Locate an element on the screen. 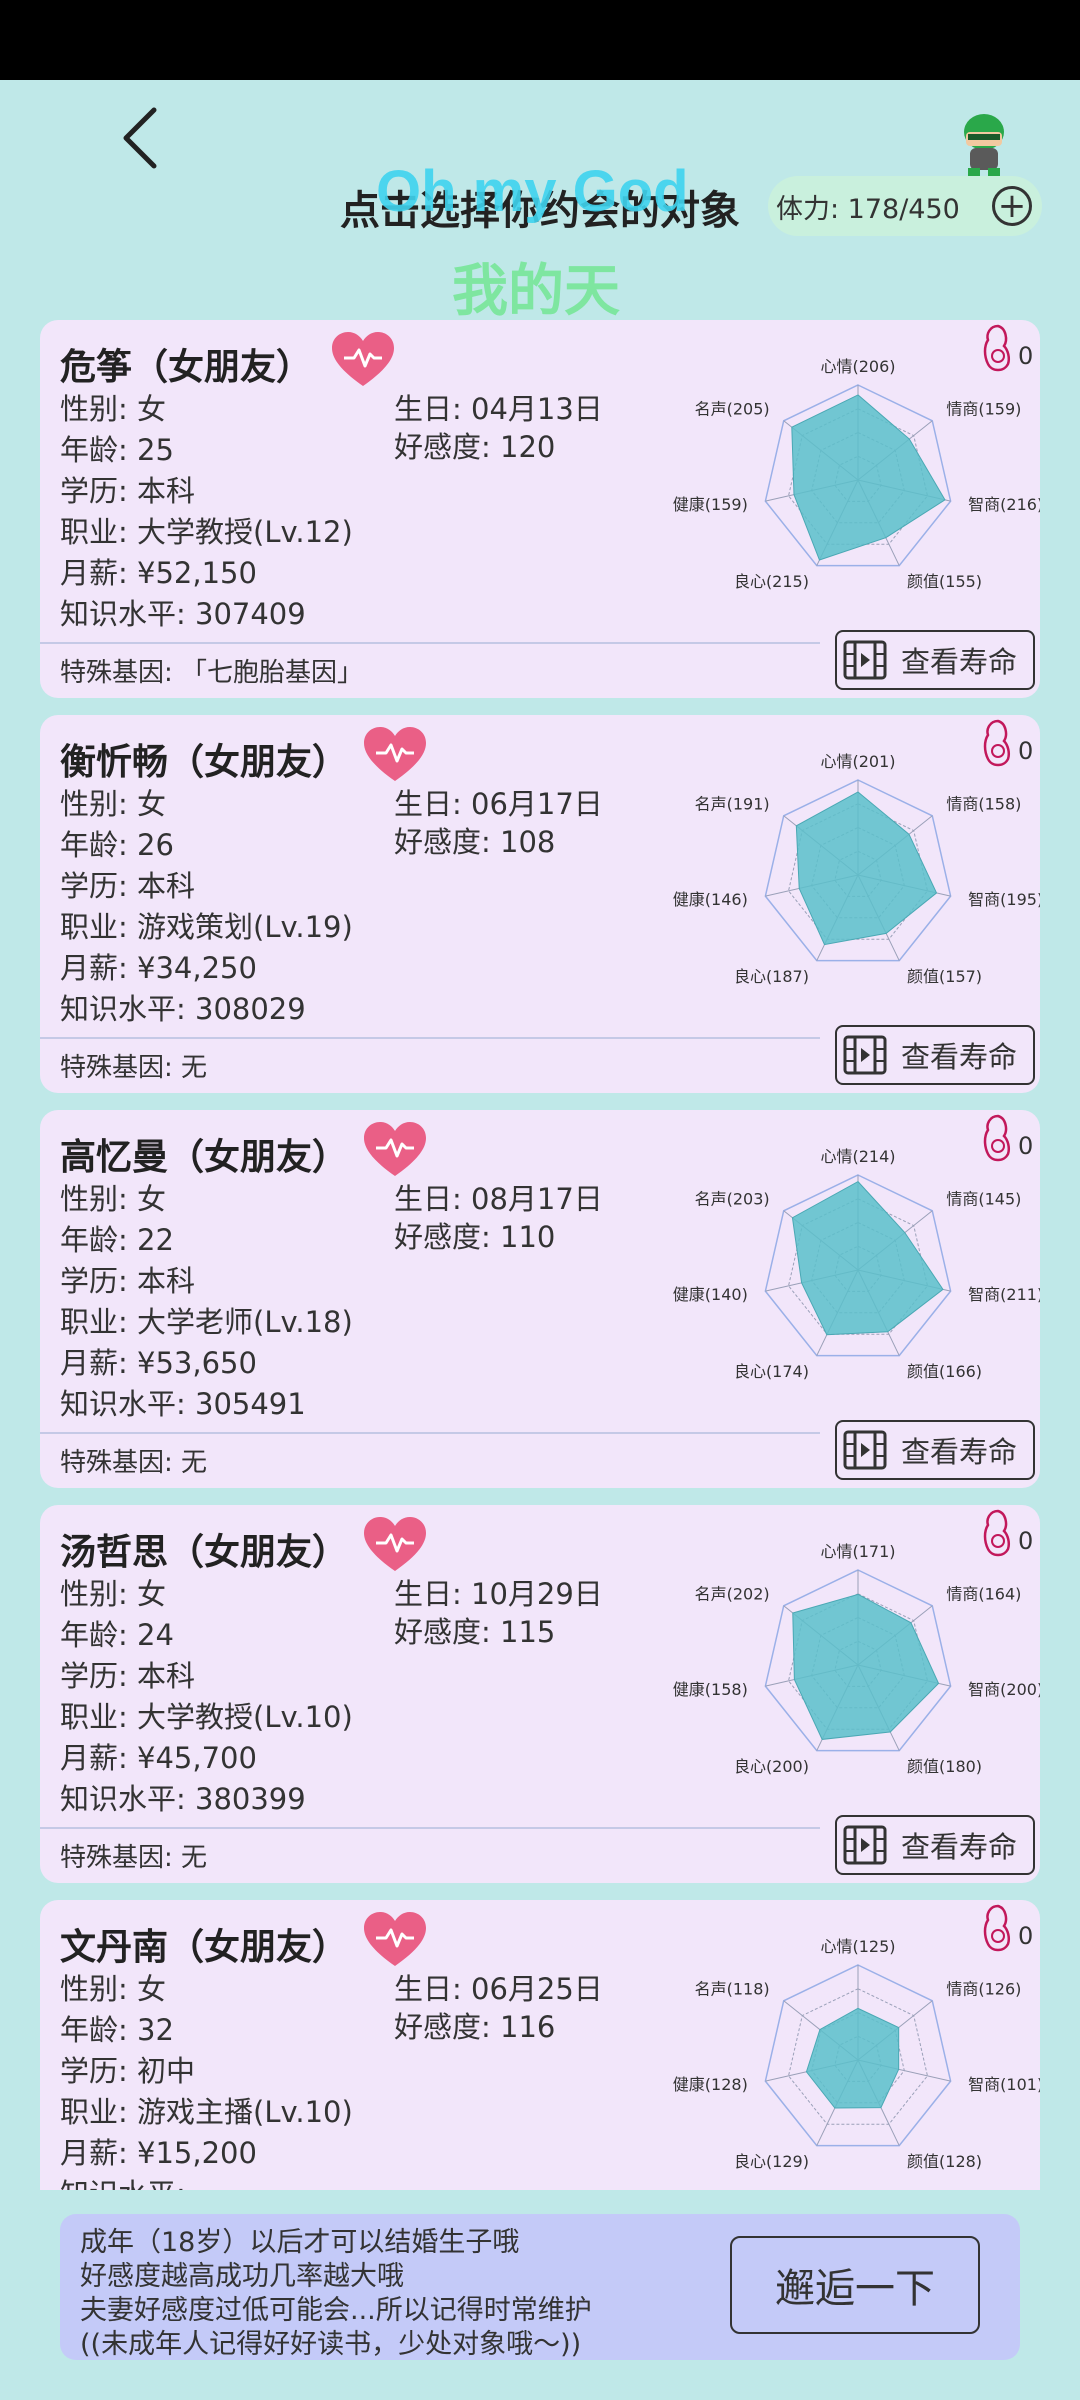  field-job: 职业: 大学教授(Lv.12) is located at coordinates (206, 532).